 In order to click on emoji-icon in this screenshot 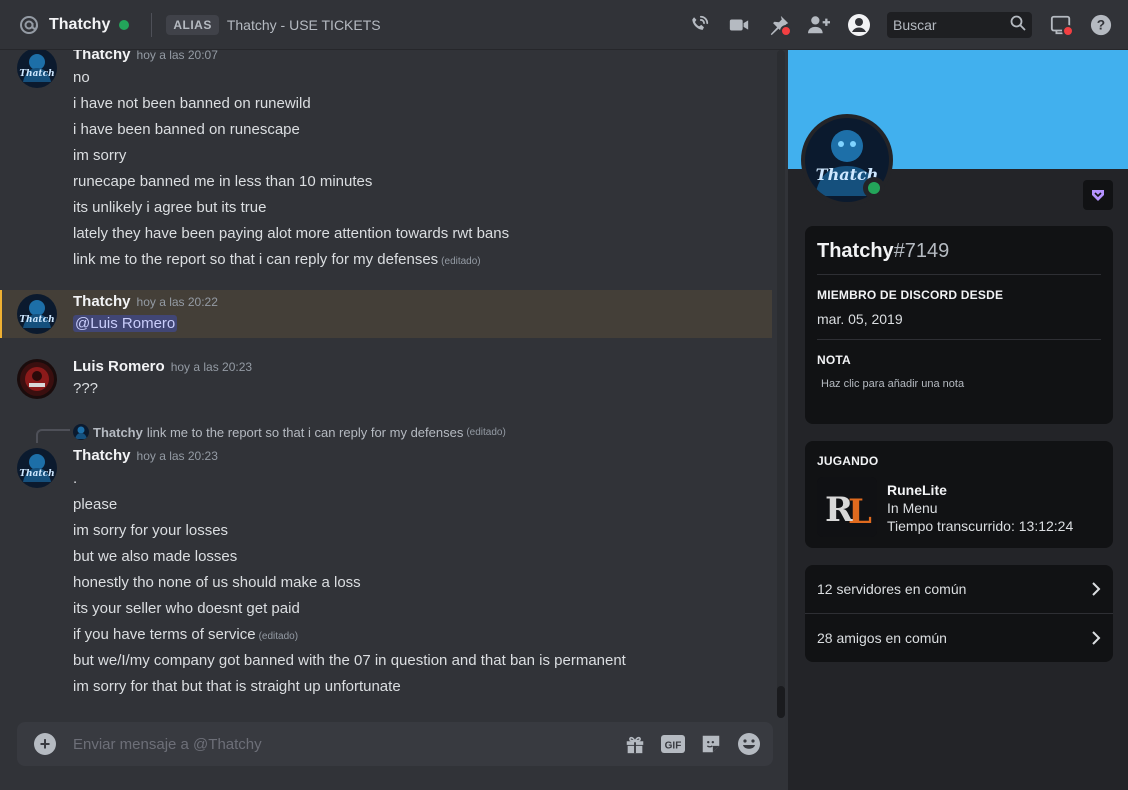, I will do `click(749, 744)`.